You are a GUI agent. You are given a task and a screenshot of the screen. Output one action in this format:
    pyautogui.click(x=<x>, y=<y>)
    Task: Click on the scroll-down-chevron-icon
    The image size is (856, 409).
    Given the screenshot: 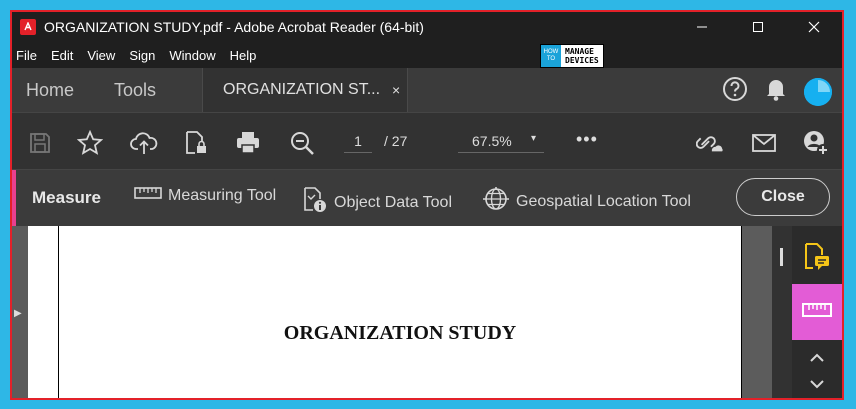 What is the action you would take?
    pyautogui.click(x=817, y=384)
    